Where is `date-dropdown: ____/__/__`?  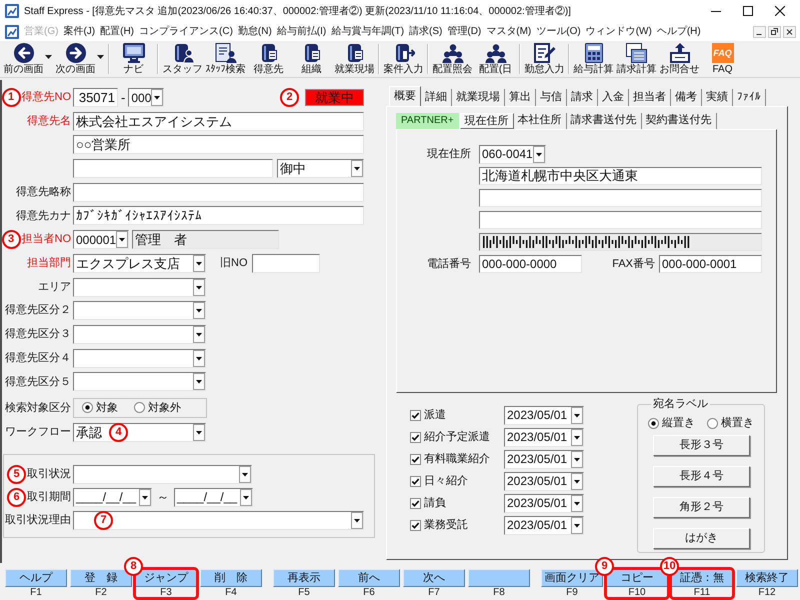 date-dropdown: ____/__/__ is located at coordinates (112, 497).